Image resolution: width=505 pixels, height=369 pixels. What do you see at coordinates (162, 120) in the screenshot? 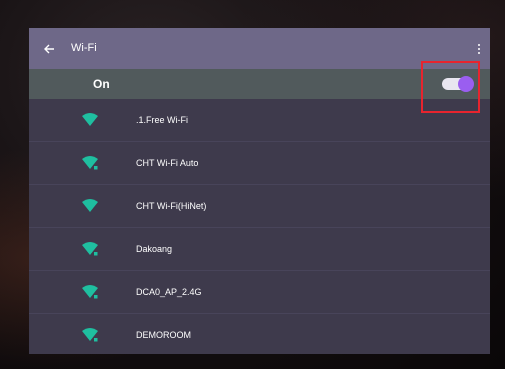
I see `network-name: .1.Free Wi-Fi` at bounding box center [162, 120].